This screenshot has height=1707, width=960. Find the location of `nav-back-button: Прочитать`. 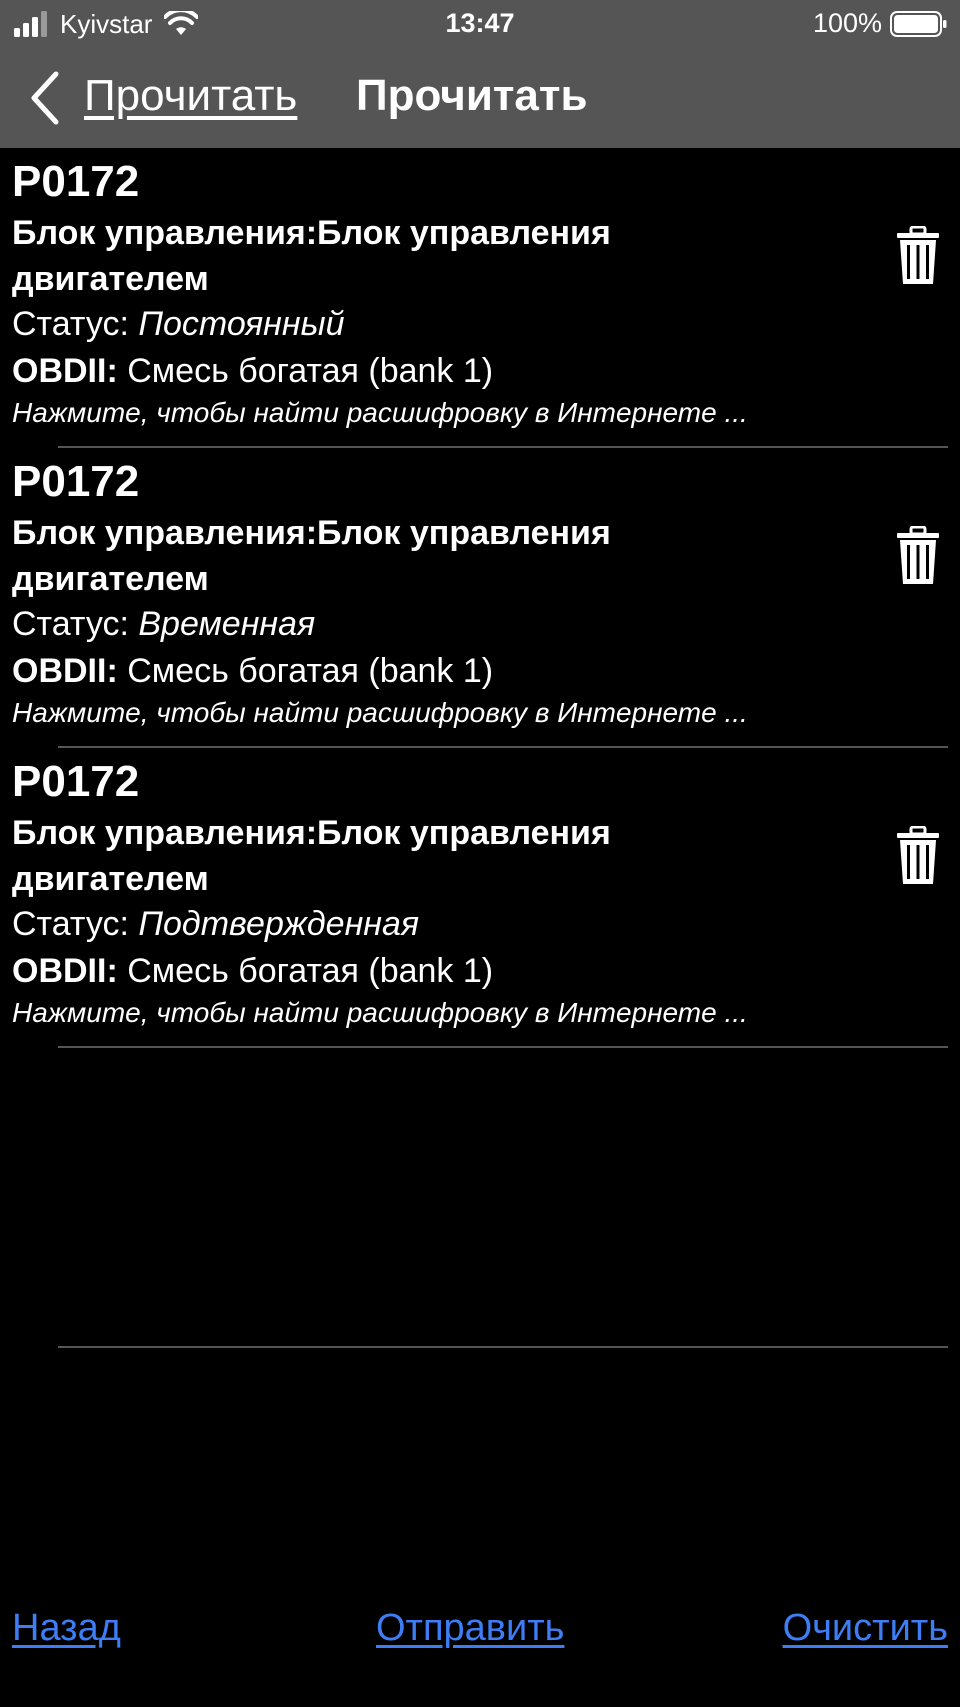

nav-back-button: Прочитать is located at coordinates (190, 96).